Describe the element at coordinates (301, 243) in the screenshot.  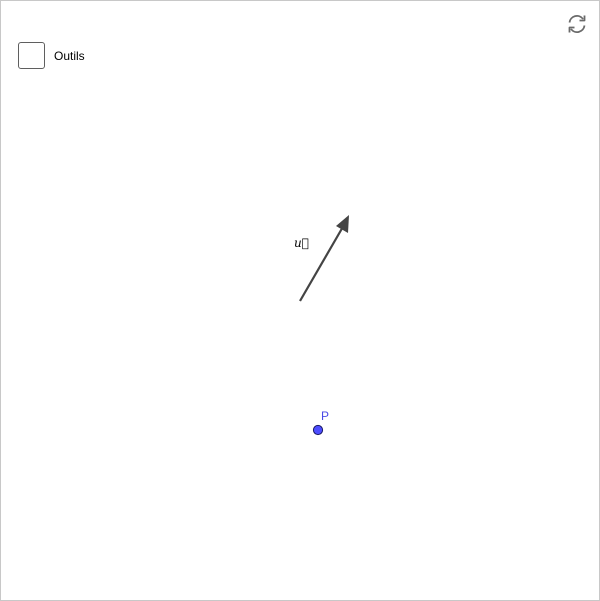
I see `vector-u-label: u⃗` at that location.